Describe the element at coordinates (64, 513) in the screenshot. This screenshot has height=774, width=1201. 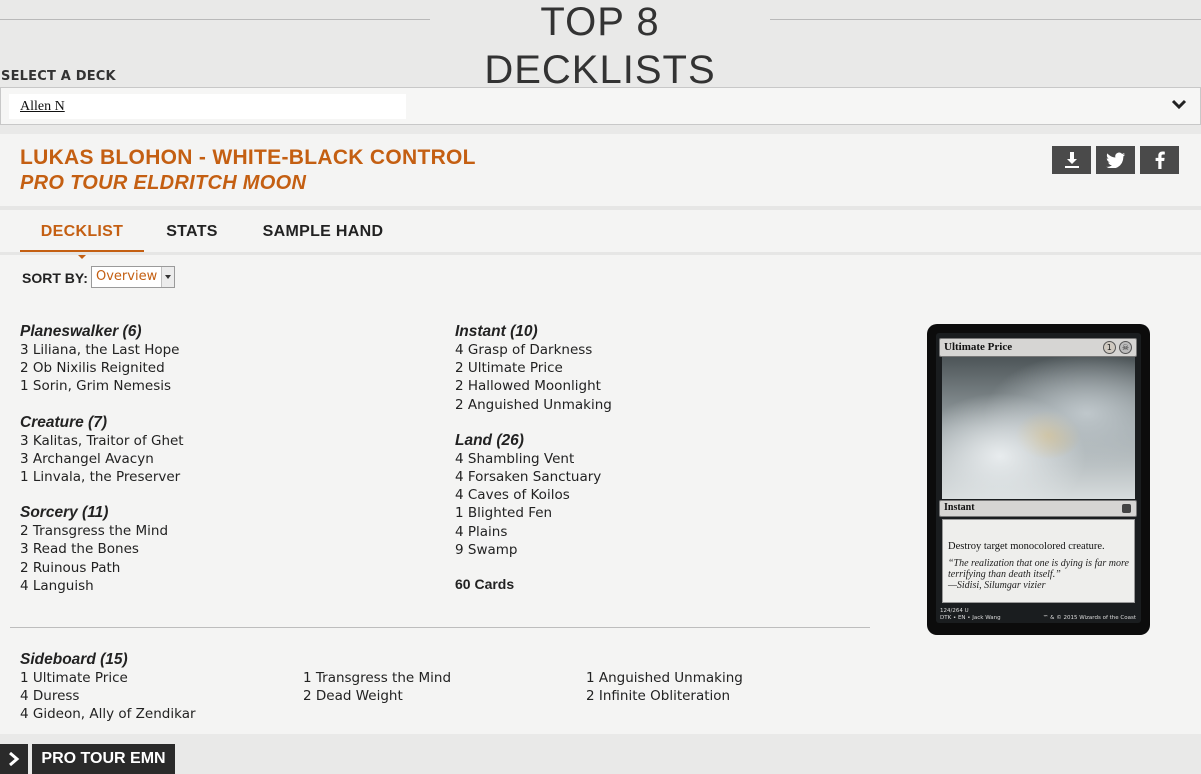
I see `group-title: Sorcery (11)` at that location.